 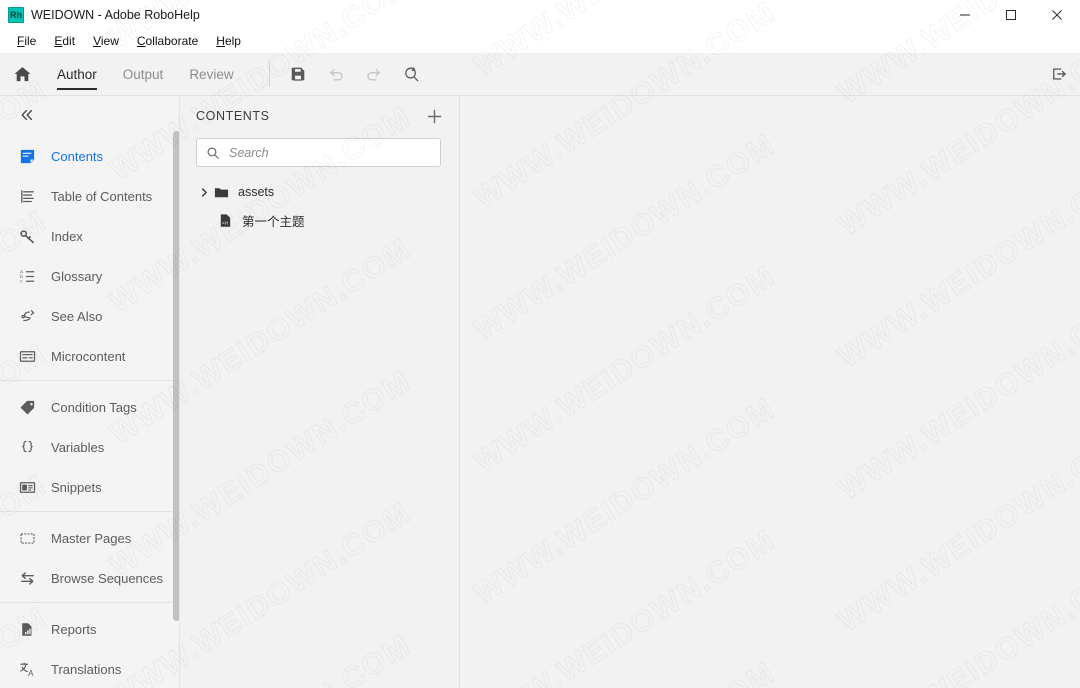 I want to click on sidebar-item-browse-sequences-label: Browse Sequences, so click(x=107, y=578).